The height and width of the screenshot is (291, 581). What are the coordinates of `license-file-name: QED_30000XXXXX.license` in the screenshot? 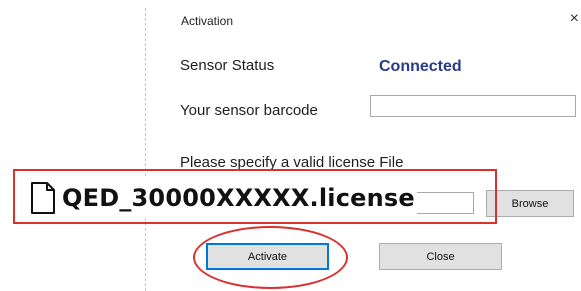 It's located at (238, 198).